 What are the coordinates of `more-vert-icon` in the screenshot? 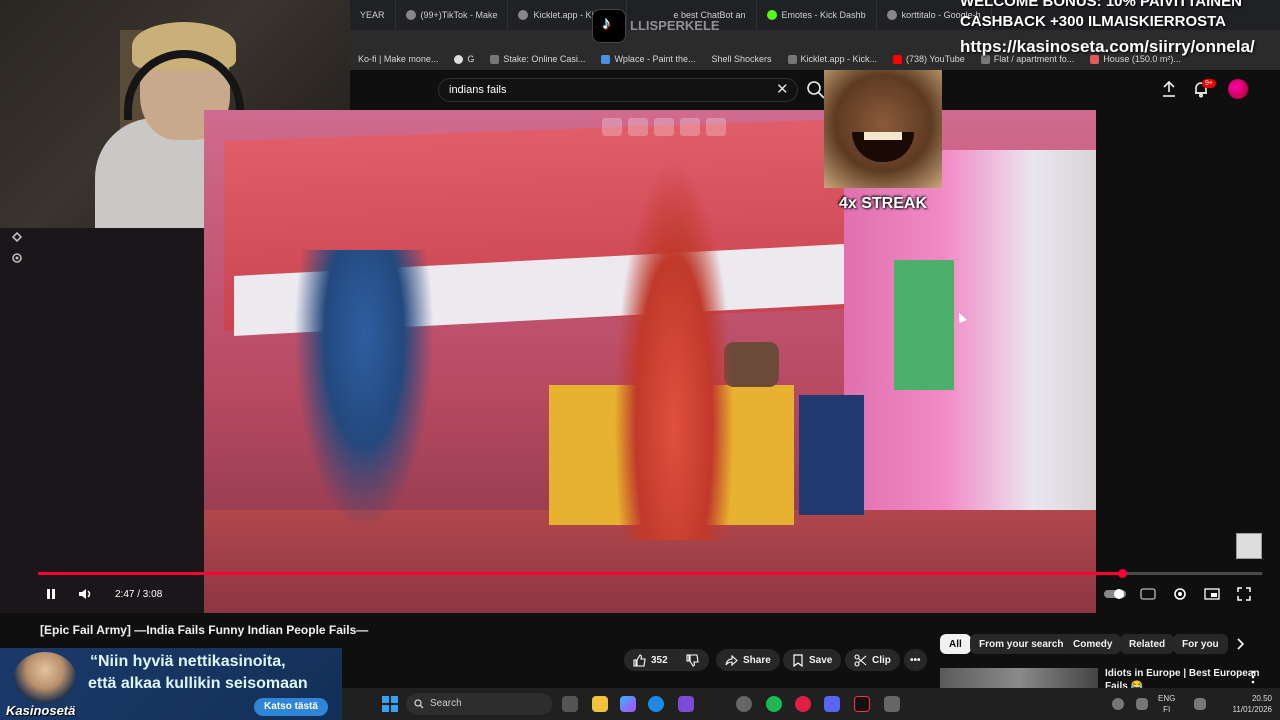 It's located at (1253, 677).